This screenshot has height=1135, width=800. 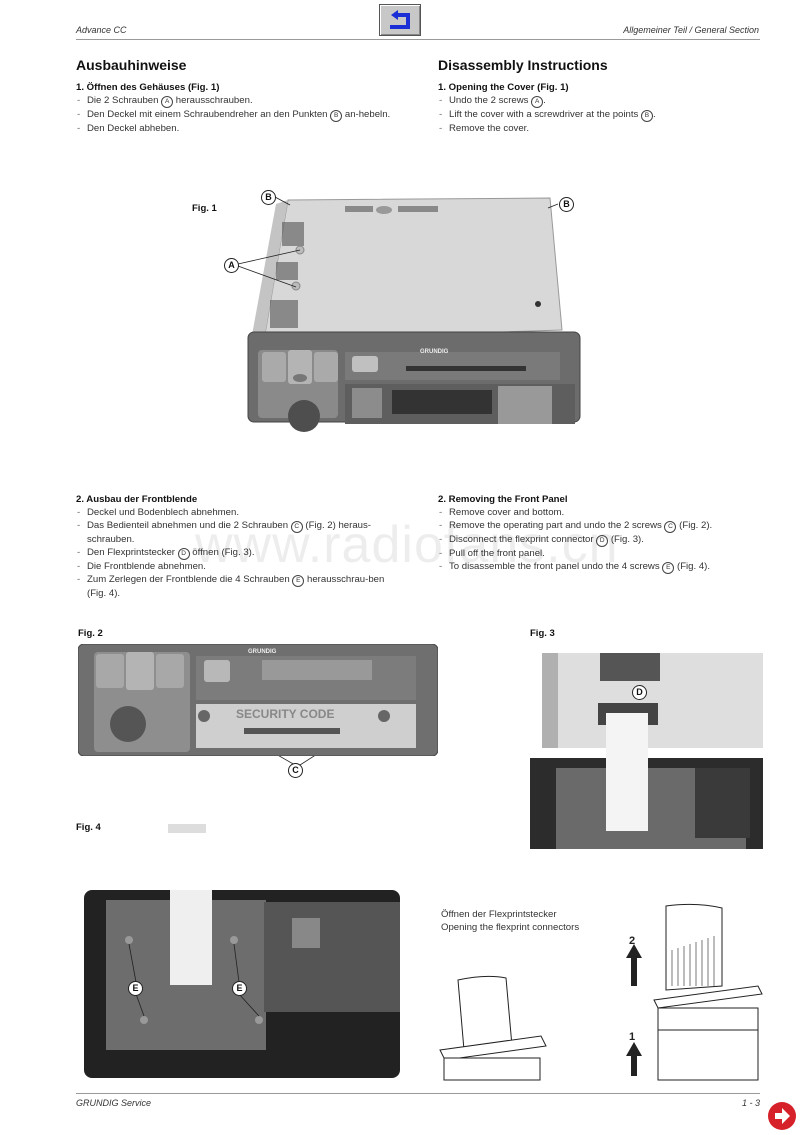 I want to click on instruction-text-suffix: (Fig. 2)., so click(x=694, y=525).